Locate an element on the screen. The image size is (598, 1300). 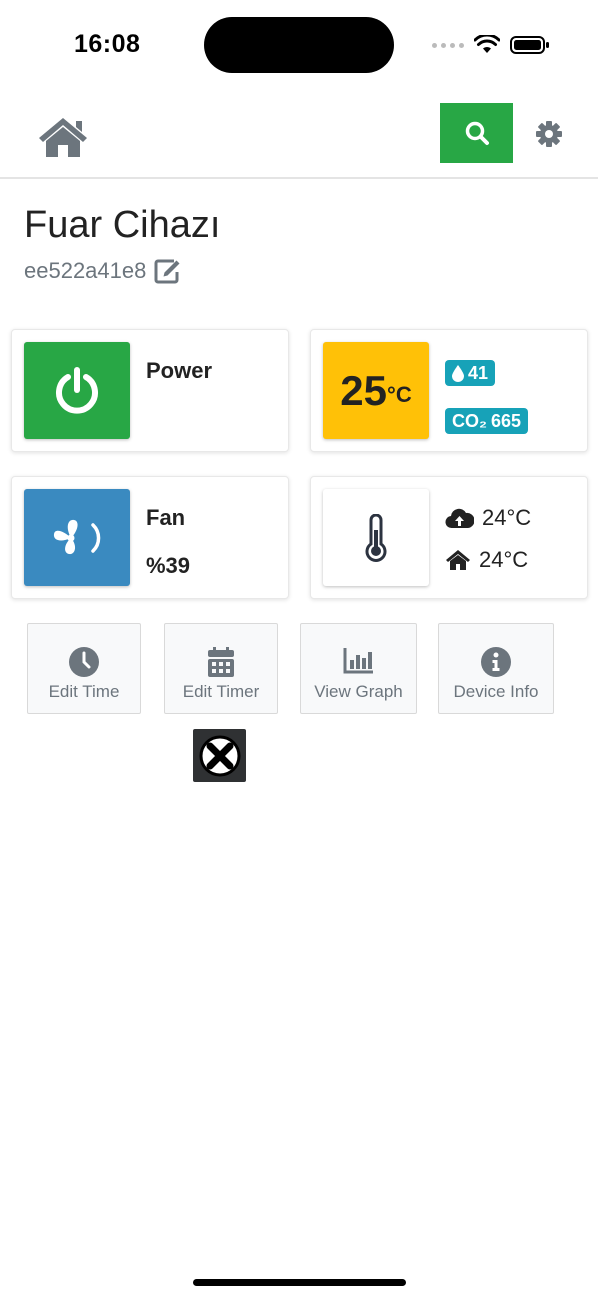
view-graph-button: View Graph is located at coordinates (358, 668).